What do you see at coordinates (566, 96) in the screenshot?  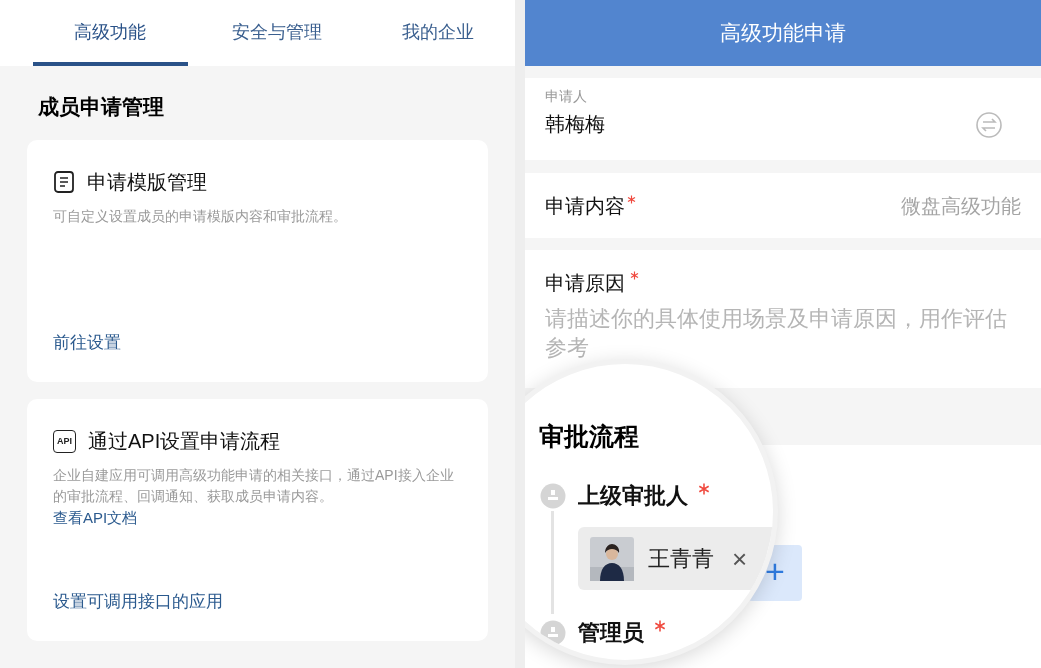 I see `field-label: 申请人` at bounding box center [566, 96].